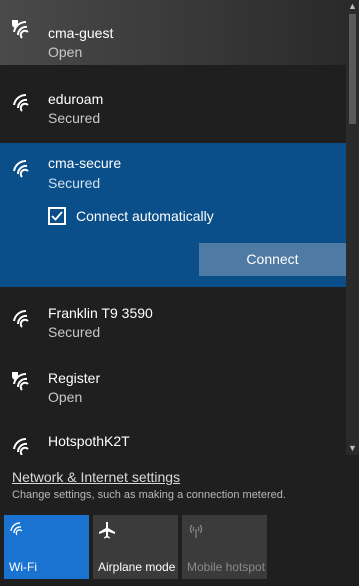 The width and height of the screenshot is (359, 586). Describe the element at coordinates (46, 547) in the screenshot. I see `wifi-toggle-button: Wi-Fi` at that location.